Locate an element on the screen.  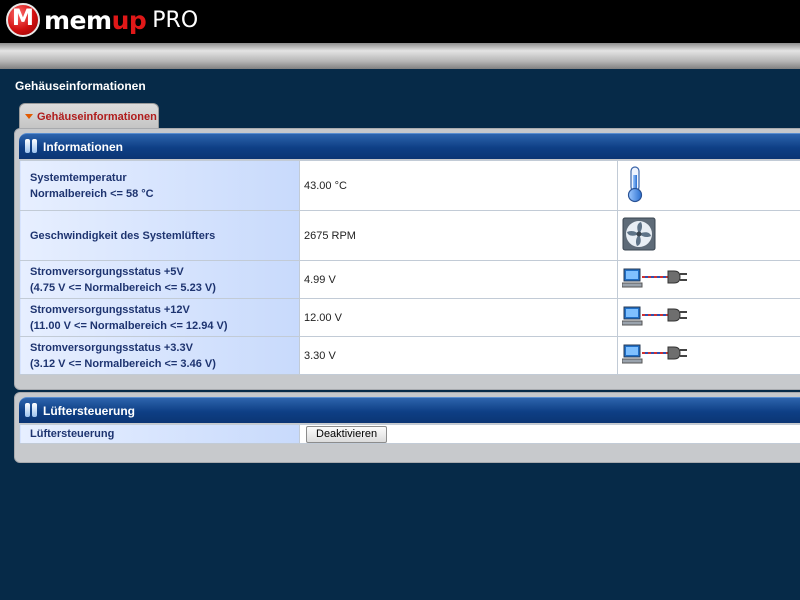
fan-icon is located at coordinates (639, 235).